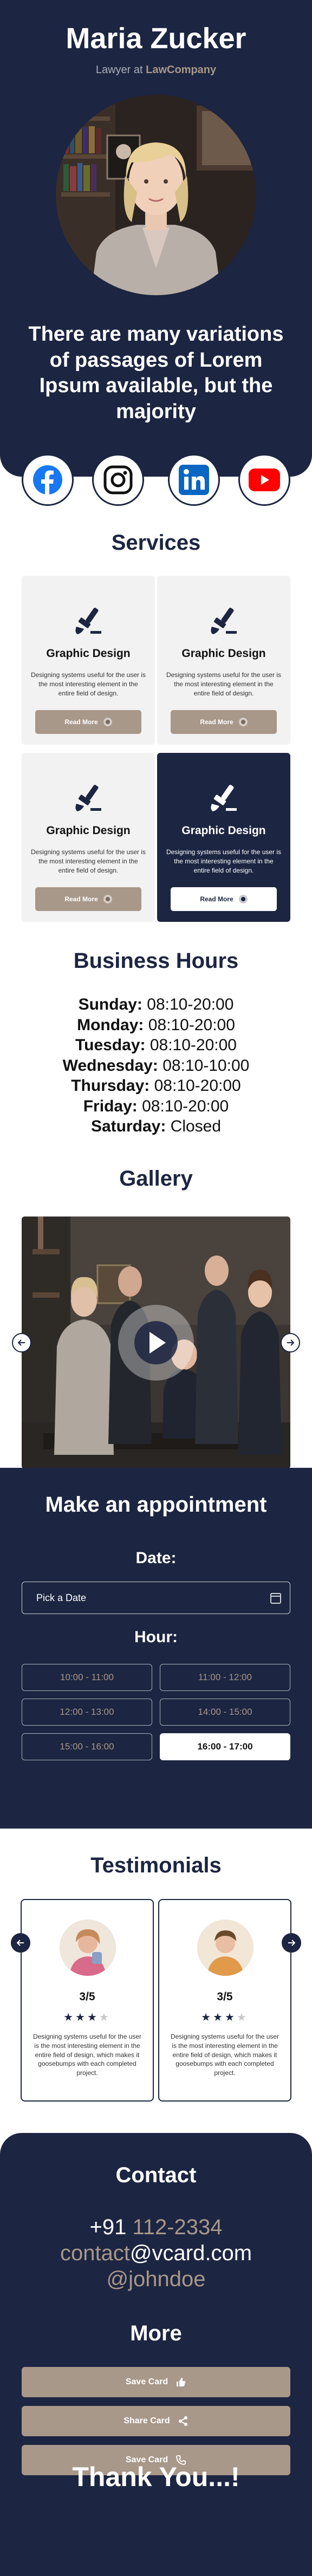  I want to click on hours-row: Monday: 08:10-20:00, so click(156, 1025).